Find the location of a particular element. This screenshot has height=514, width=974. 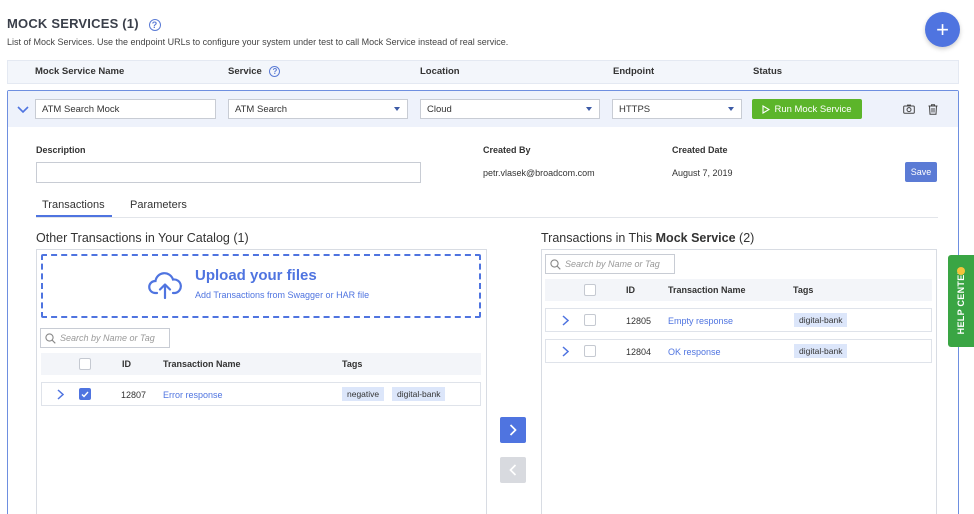

tab-parameters: Parameters is located at coordinates (158, 205).